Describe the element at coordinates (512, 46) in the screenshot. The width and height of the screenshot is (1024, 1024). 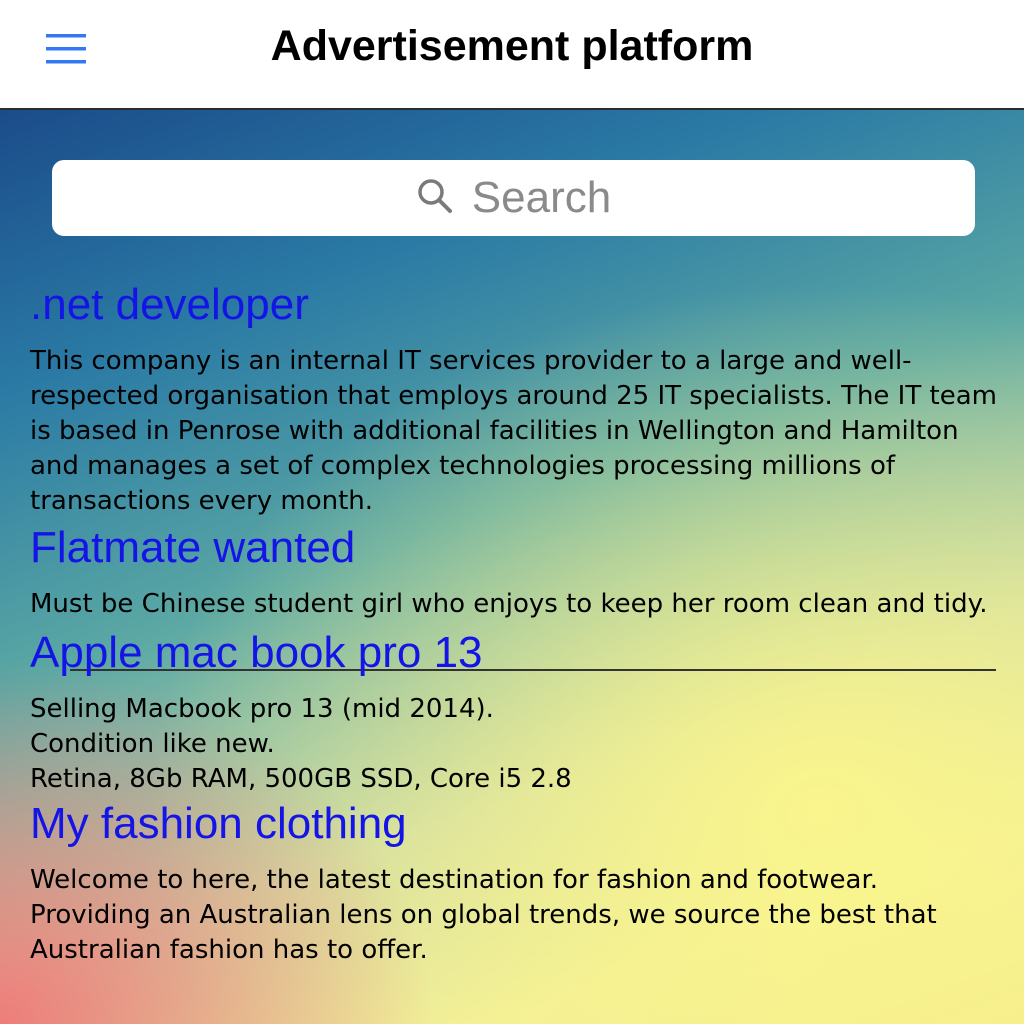
I see `page-title: Advertisement platform` at that location.